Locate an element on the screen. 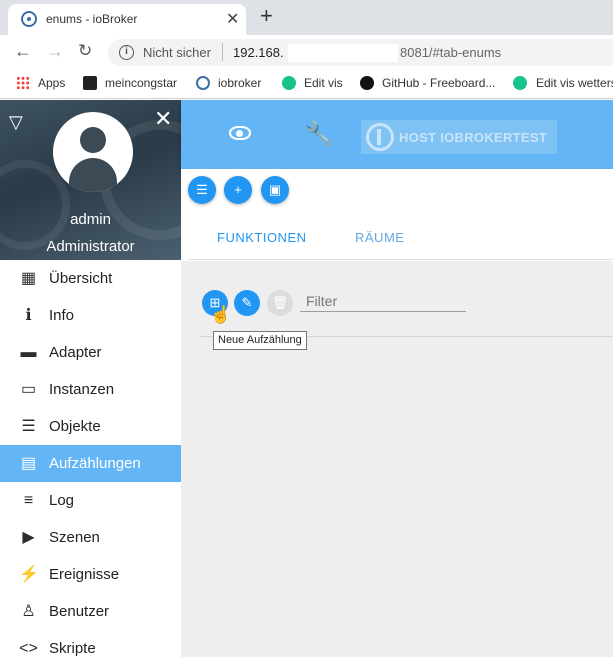 The height and width of the screenshot is (657, 613). sidebar-item-label: Info is located at coordinates (62, 315).